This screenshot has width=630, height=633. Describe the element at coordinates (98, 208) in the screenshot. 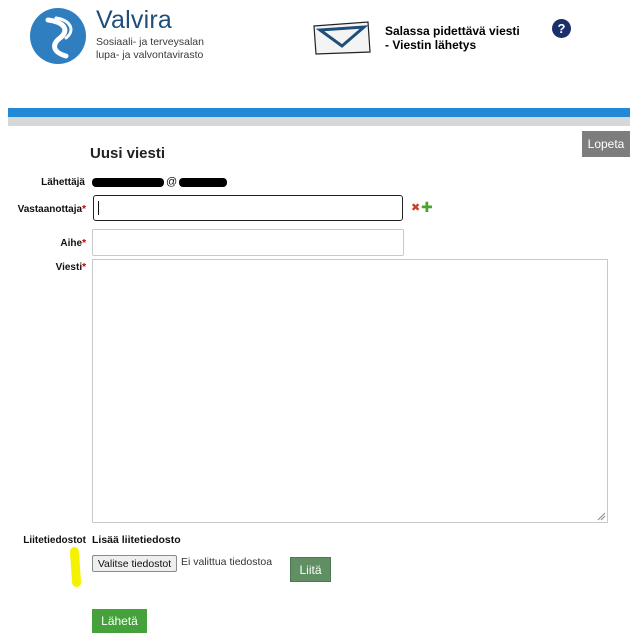

I see `text-caret` at that location.